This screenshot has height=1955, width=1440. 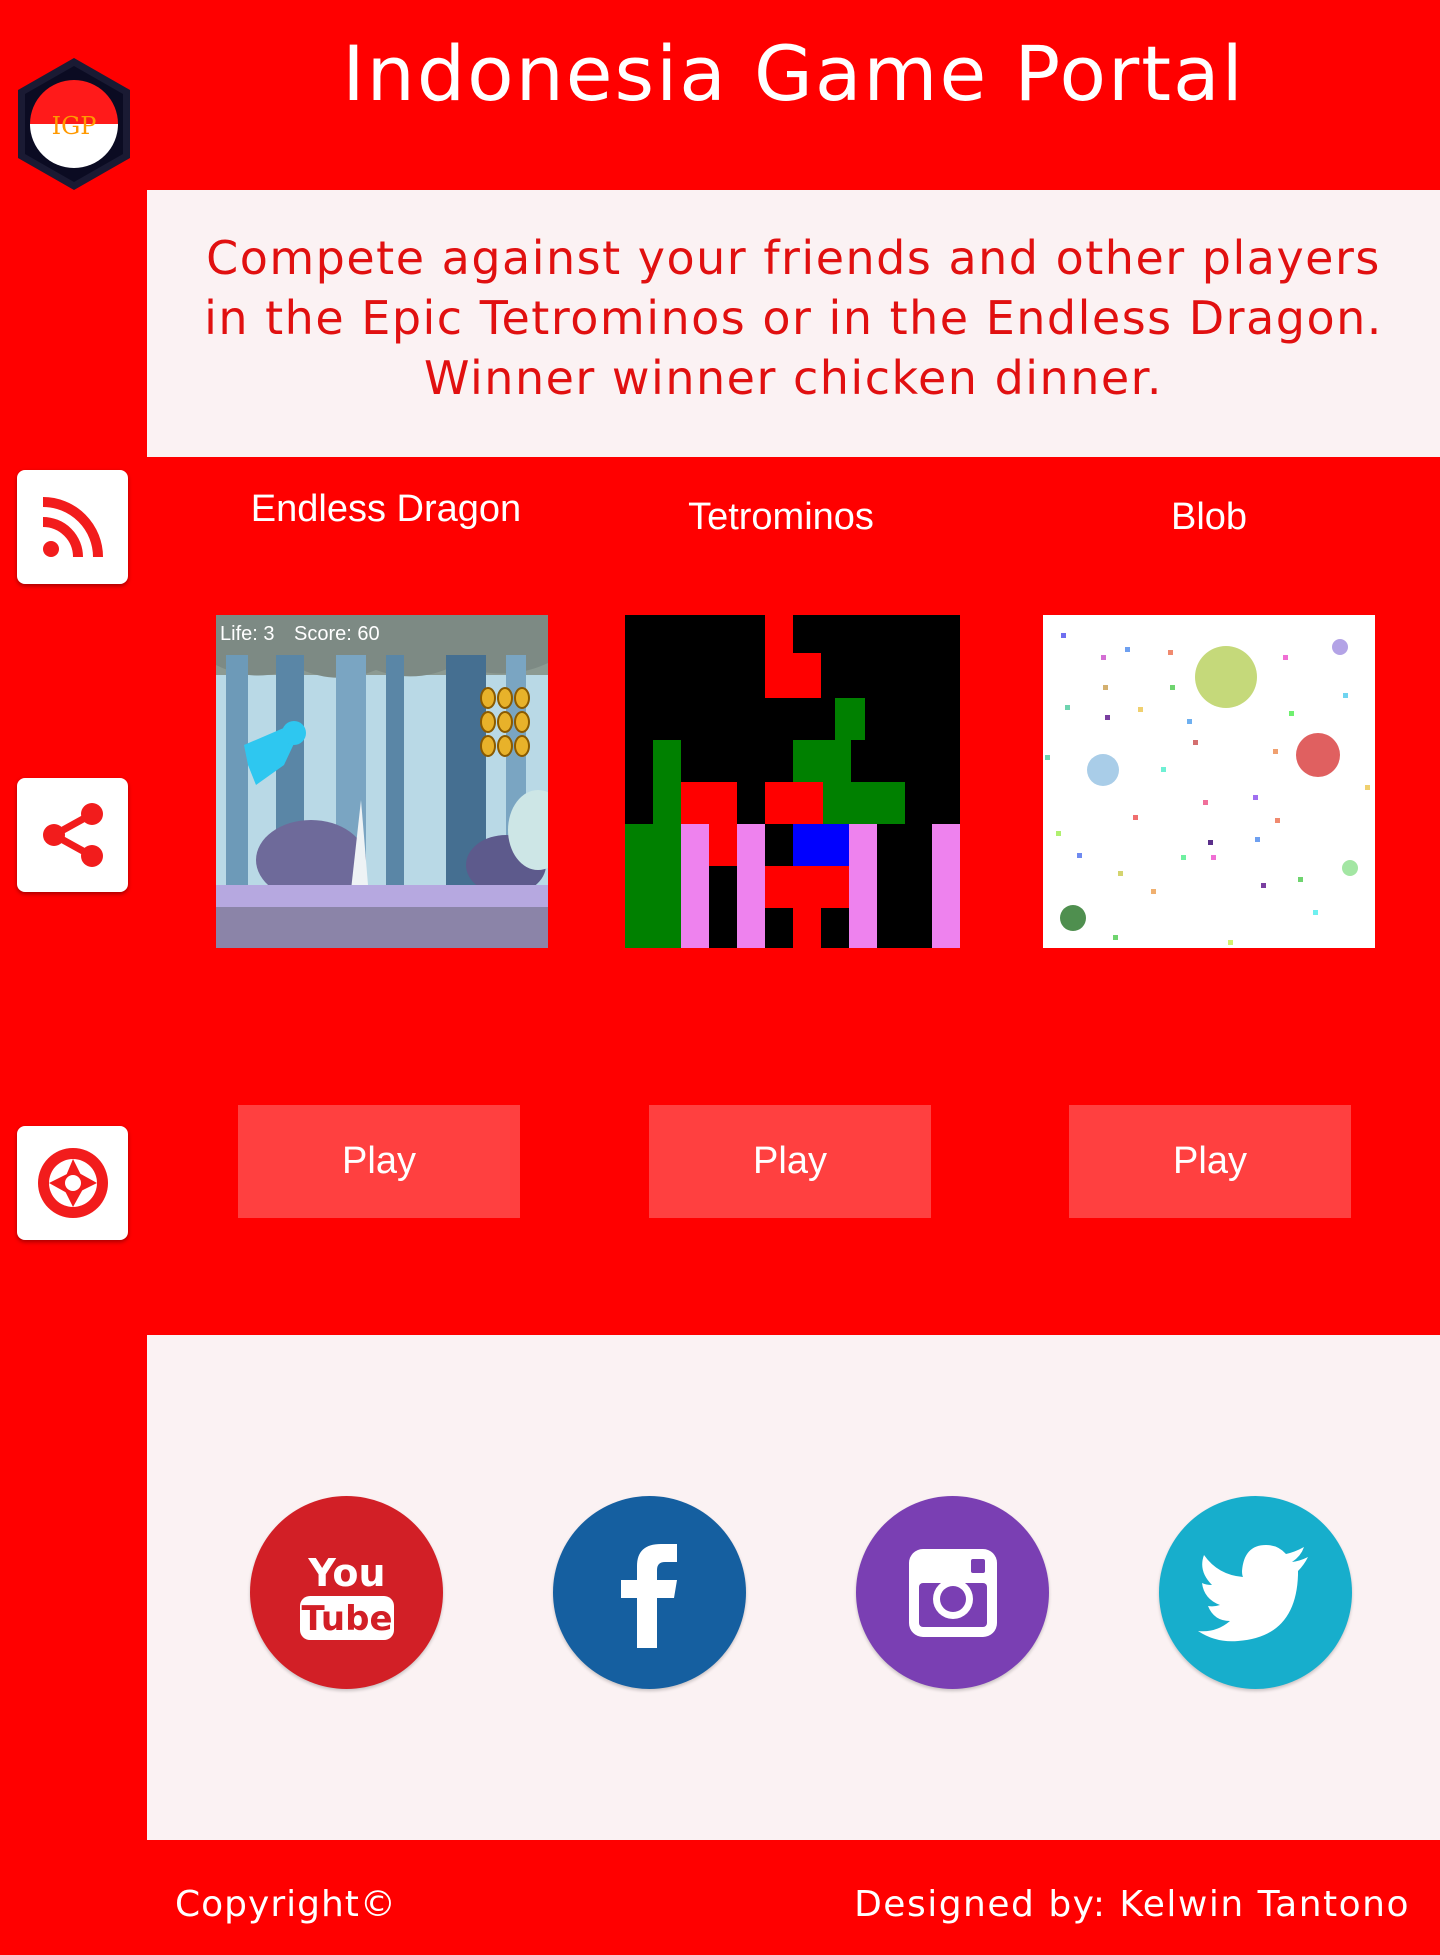 I want to click on instagram-icon, so click(x=952, y=1592).